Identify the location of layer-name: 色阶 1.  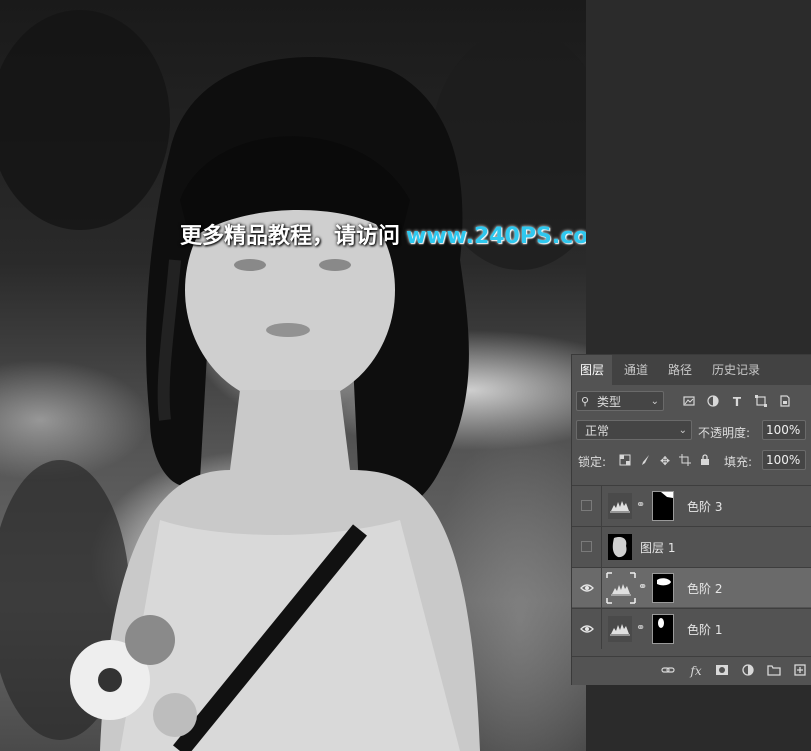
(704, 629).